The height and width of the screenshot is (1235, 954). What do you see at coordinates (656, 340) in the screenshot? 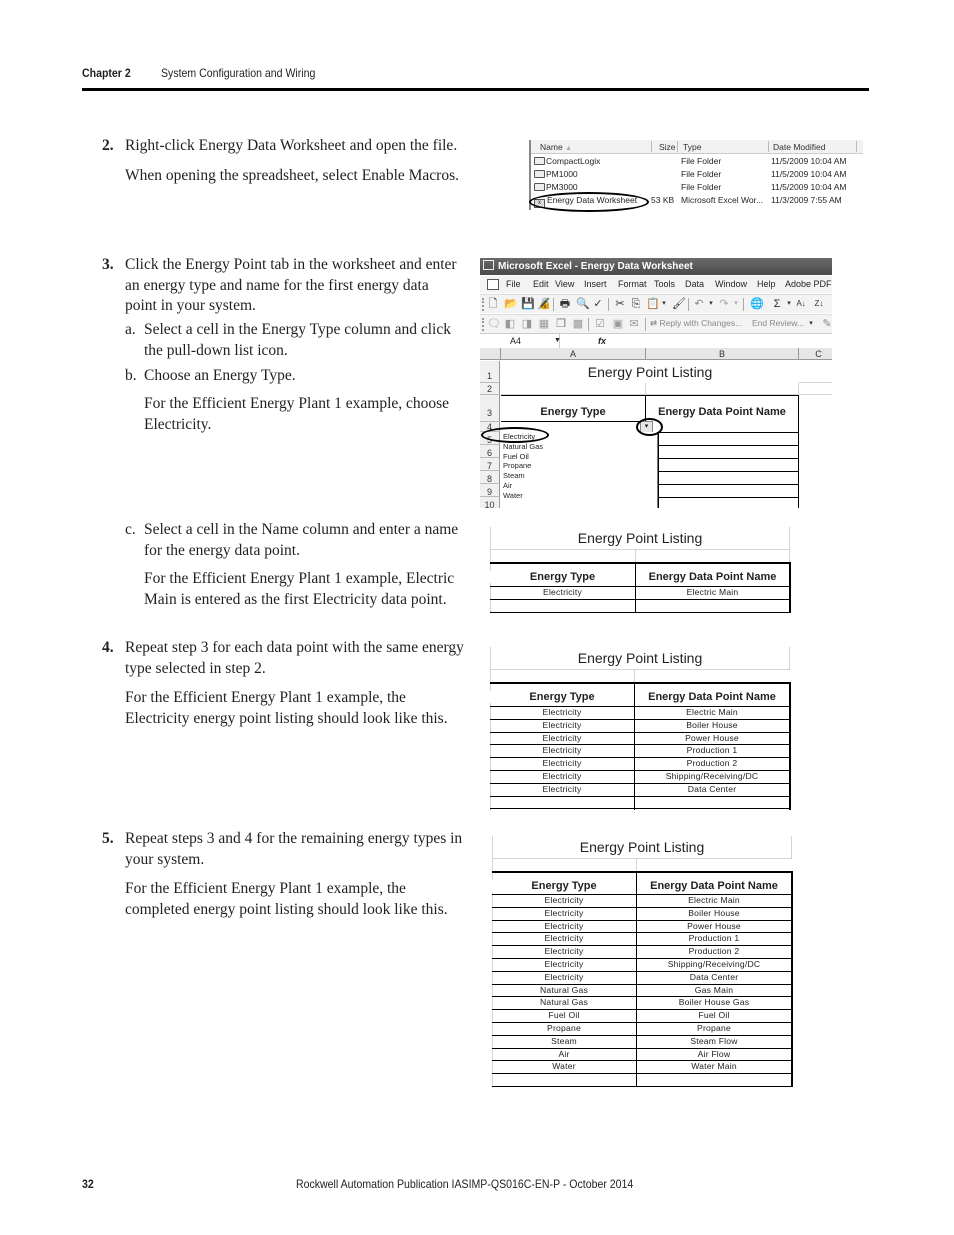
I see `formula-bar: A4 ▼ fx` at bounding box center [656, 340].